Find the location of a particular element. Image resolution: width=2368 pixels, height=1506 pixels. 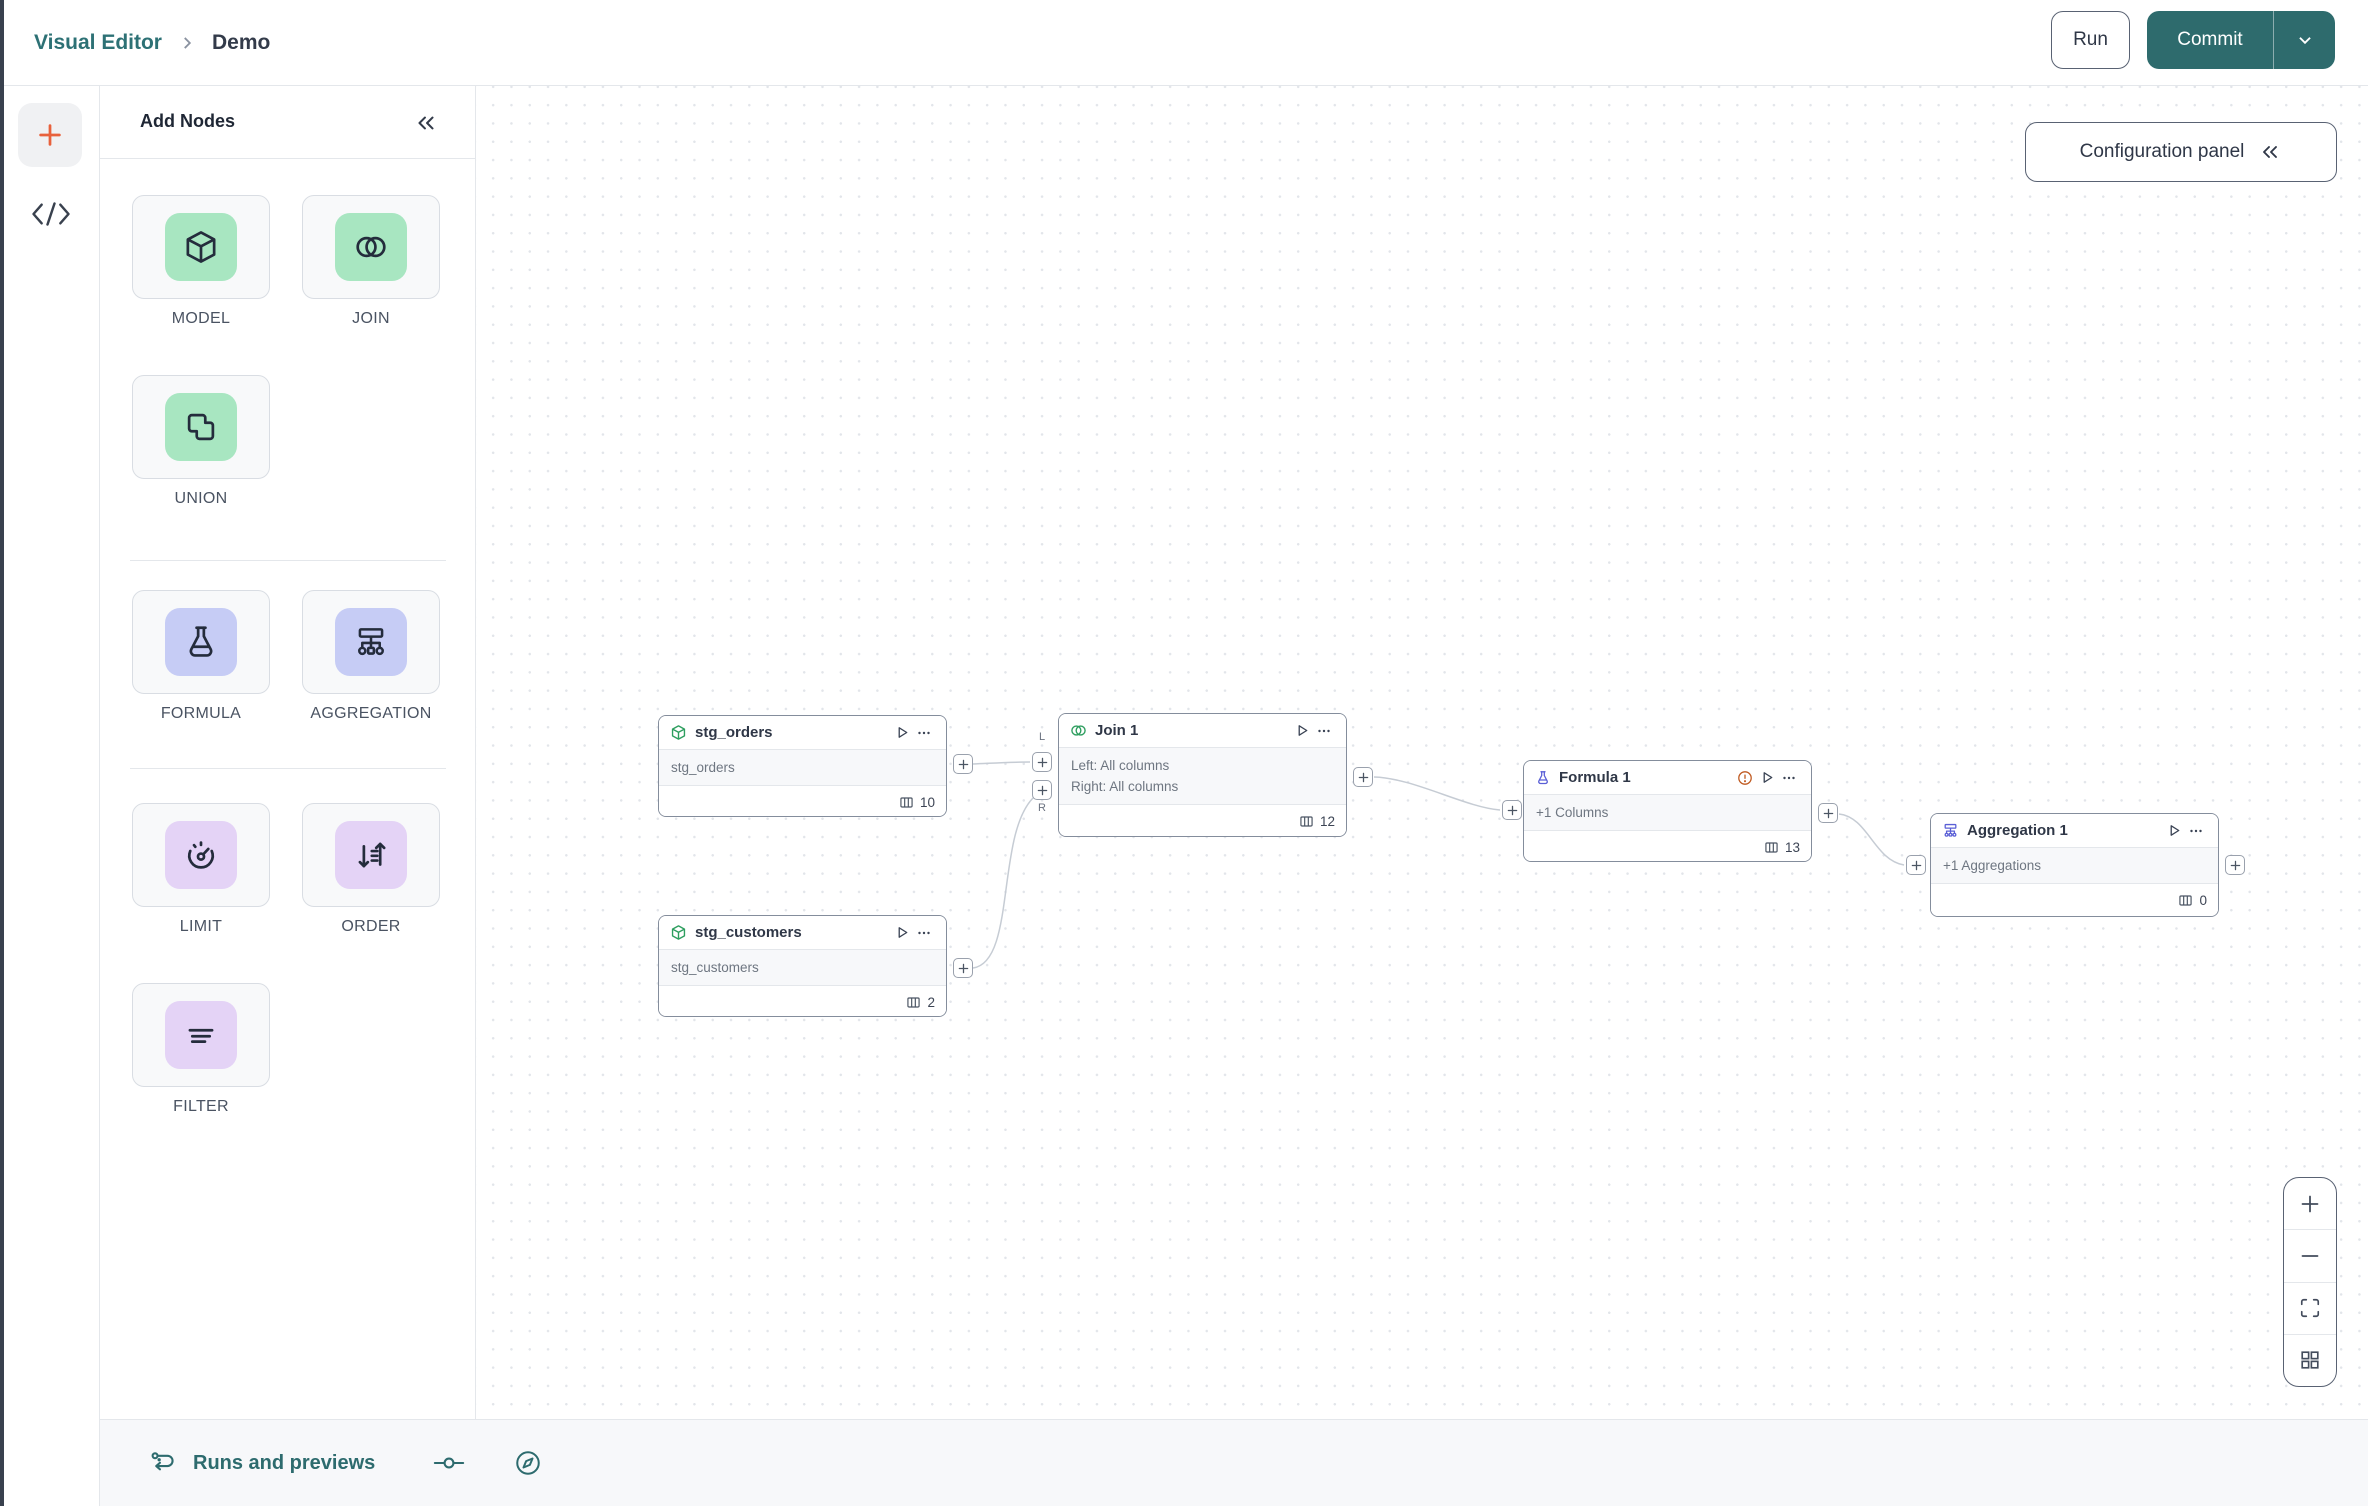

configuration-panel-button: Configuration panel is located at coordinates (2181, 152).